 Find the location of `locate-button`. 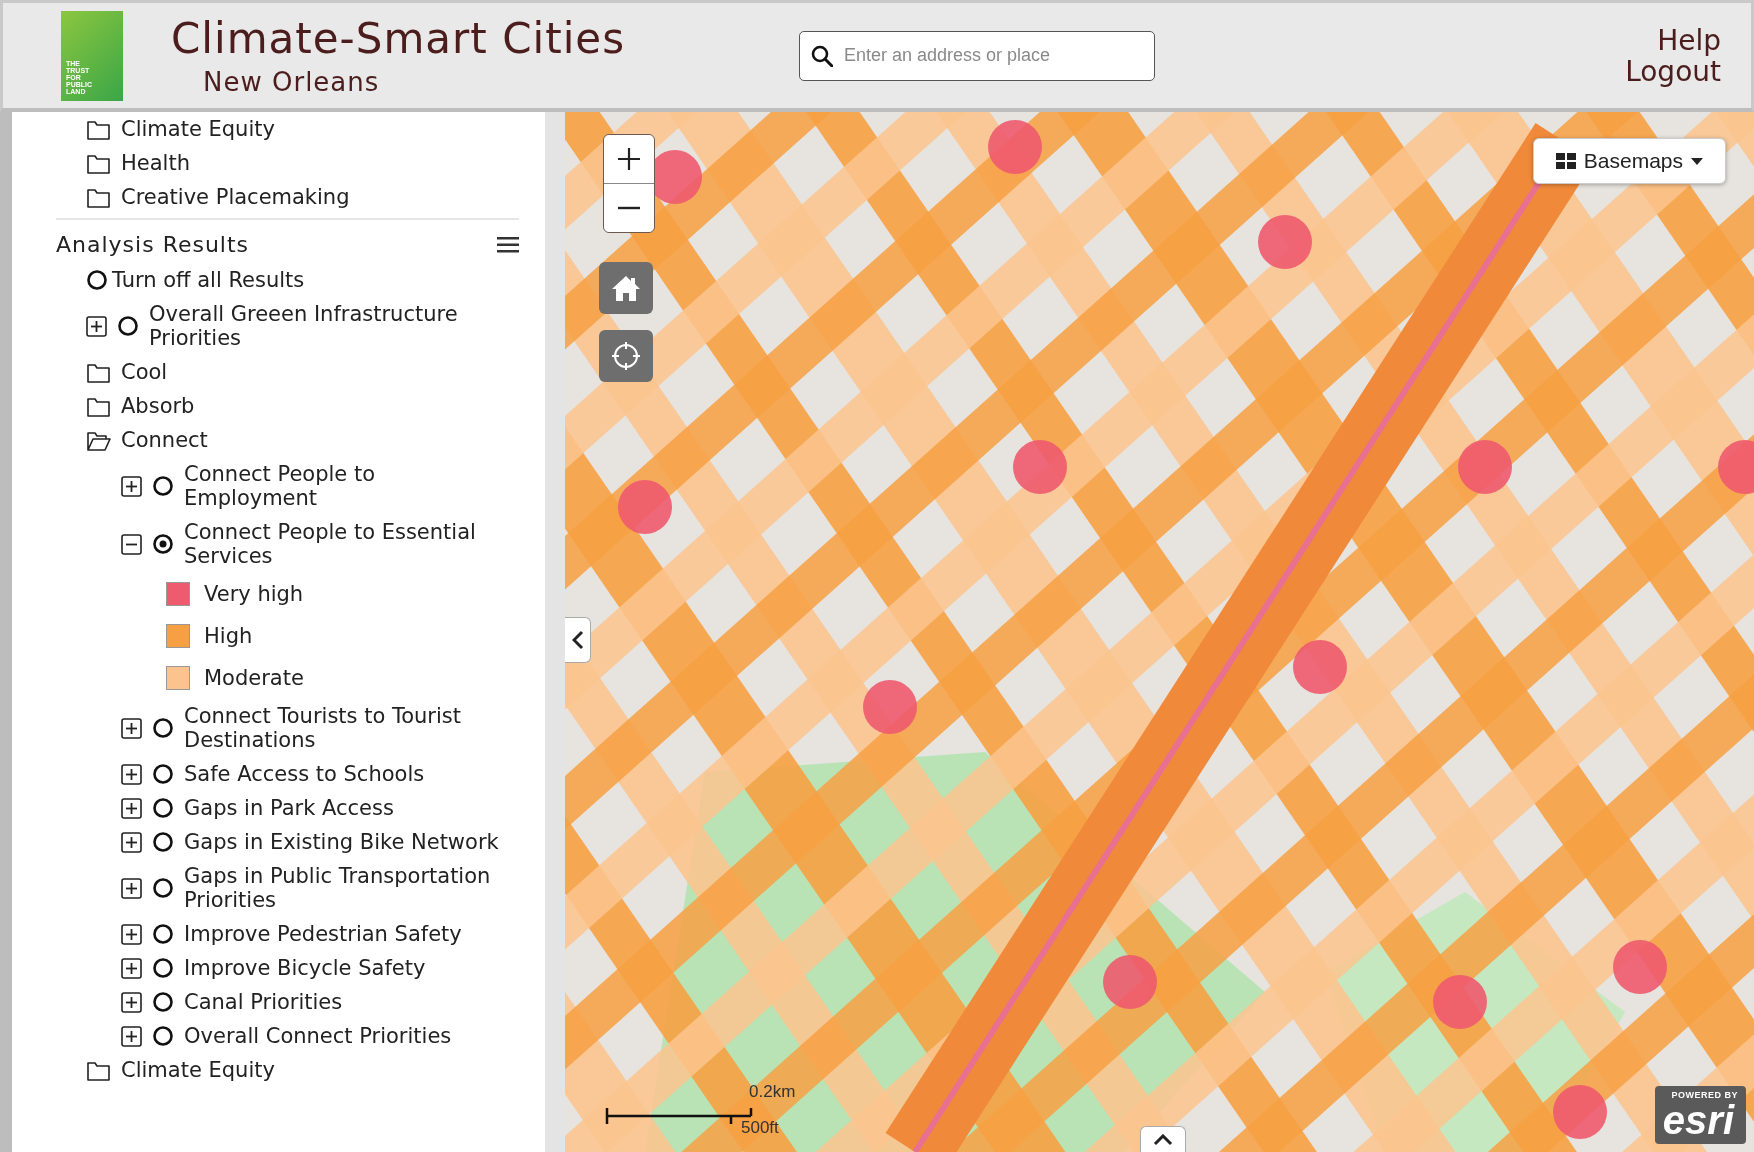

locate-button is located at coordinates (626, 356).